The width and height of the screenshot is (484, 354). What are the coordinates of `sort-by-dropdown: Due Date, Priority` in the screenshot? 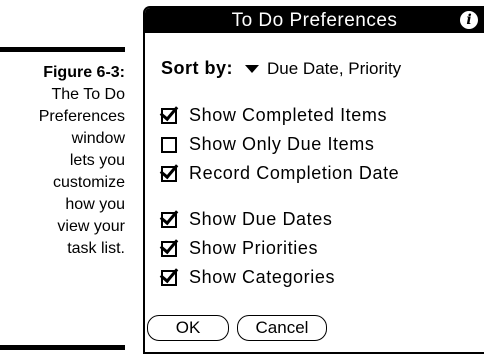 It's located at (323, 69).